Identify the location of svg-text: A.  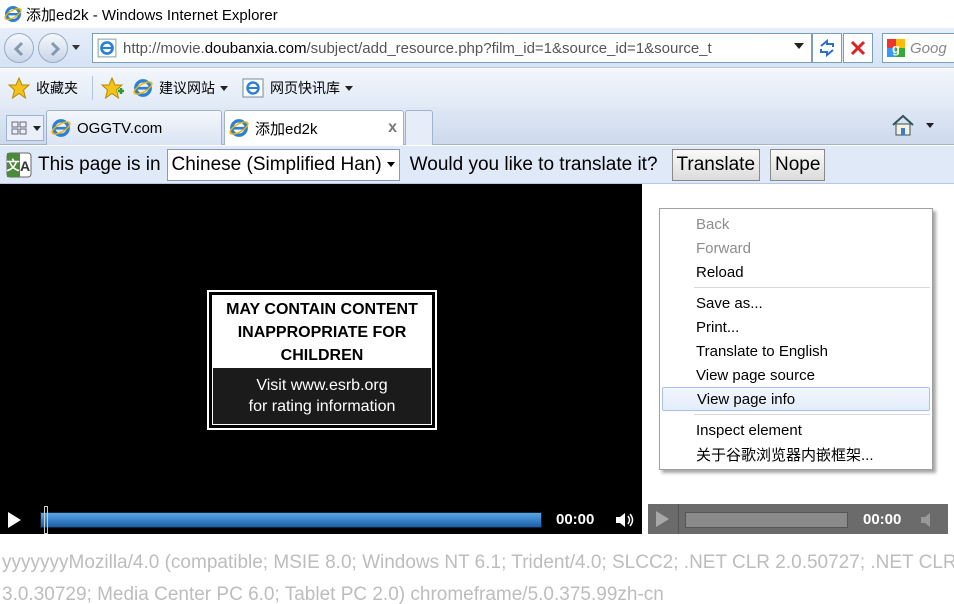
(25, 166).